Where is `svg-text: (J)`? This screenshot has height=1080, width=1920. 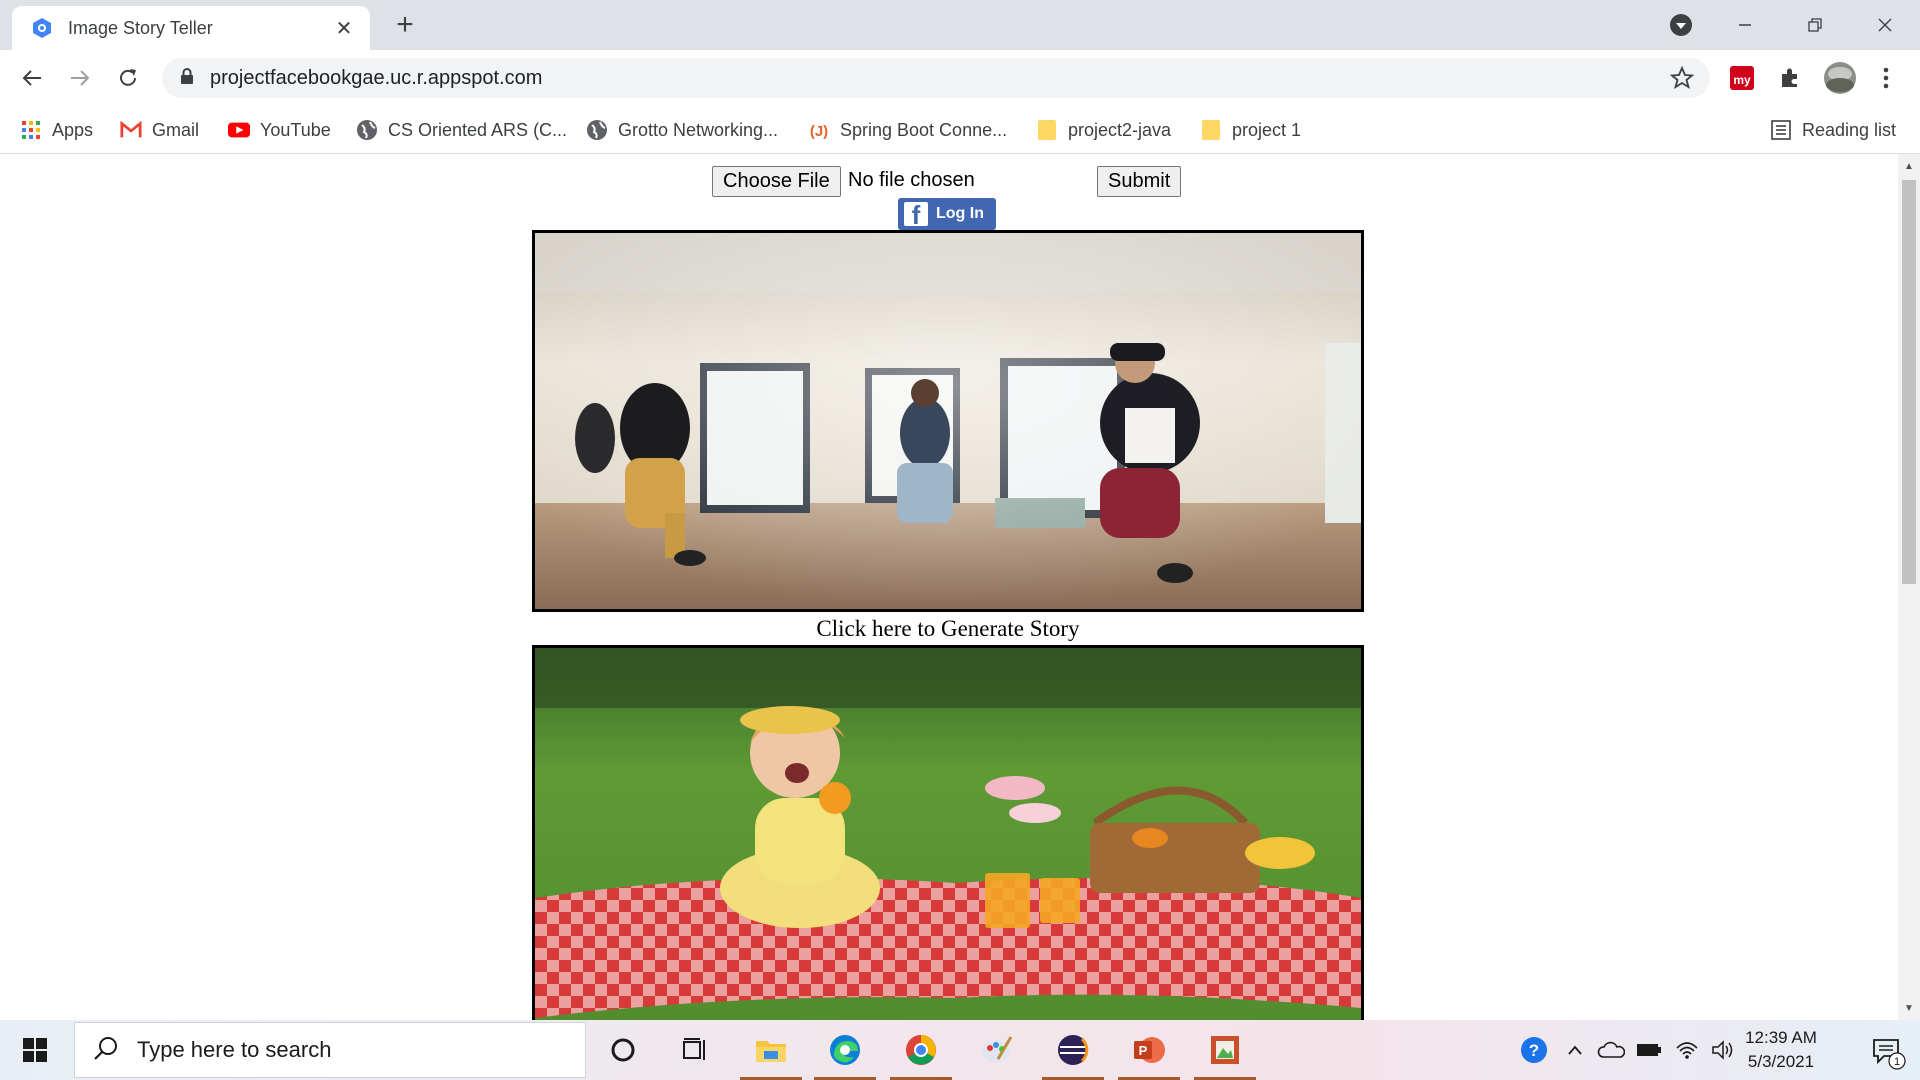 svg-text: (J) is located at coordinates (819, 131).